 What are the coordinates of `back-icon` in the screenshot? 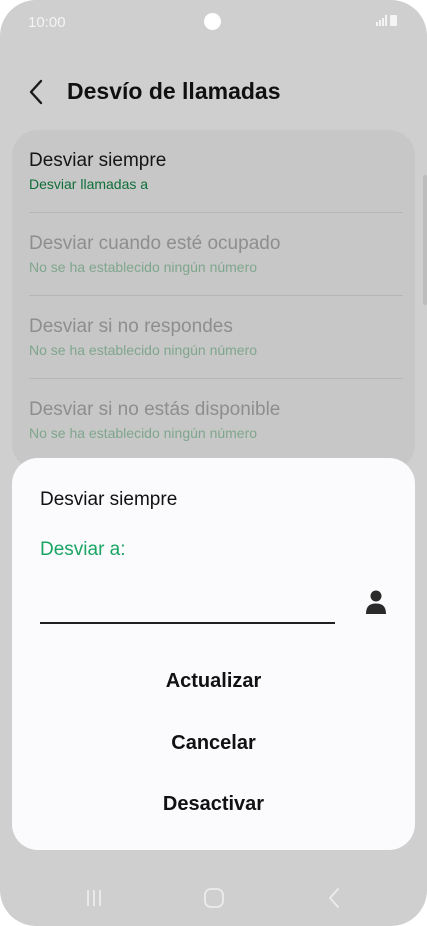 It's located at (334, 898).